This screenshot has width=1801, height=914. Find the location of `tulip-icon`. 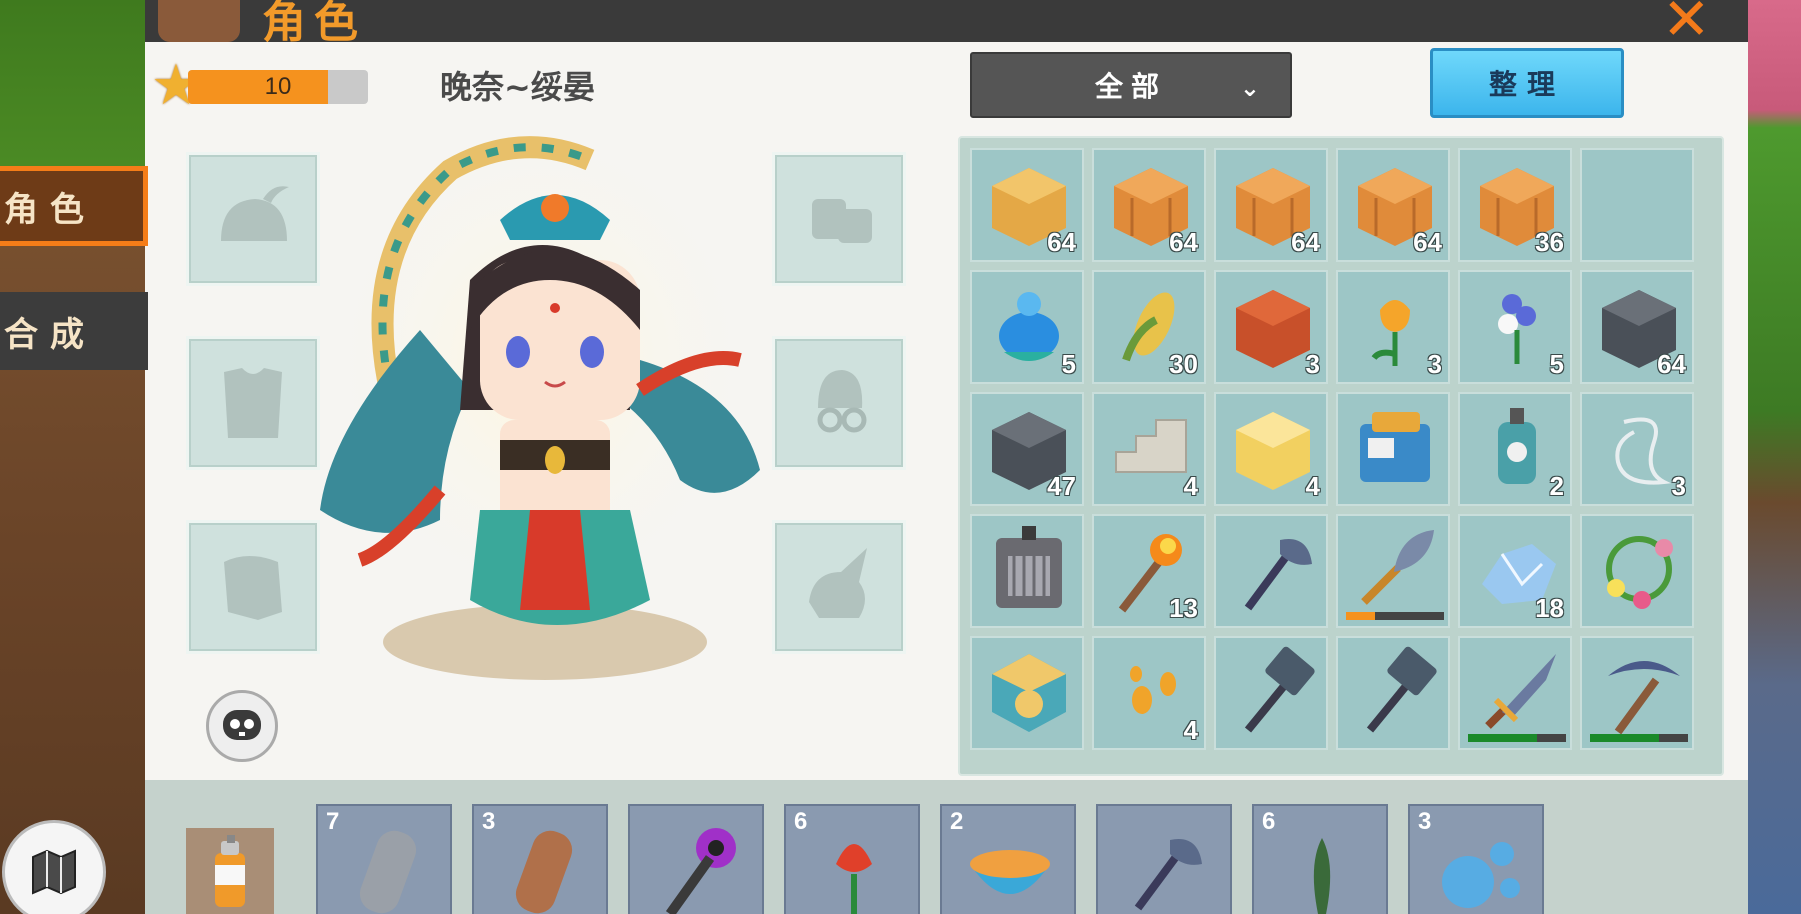

tulip-icon is located at coordinates (1395, 325).